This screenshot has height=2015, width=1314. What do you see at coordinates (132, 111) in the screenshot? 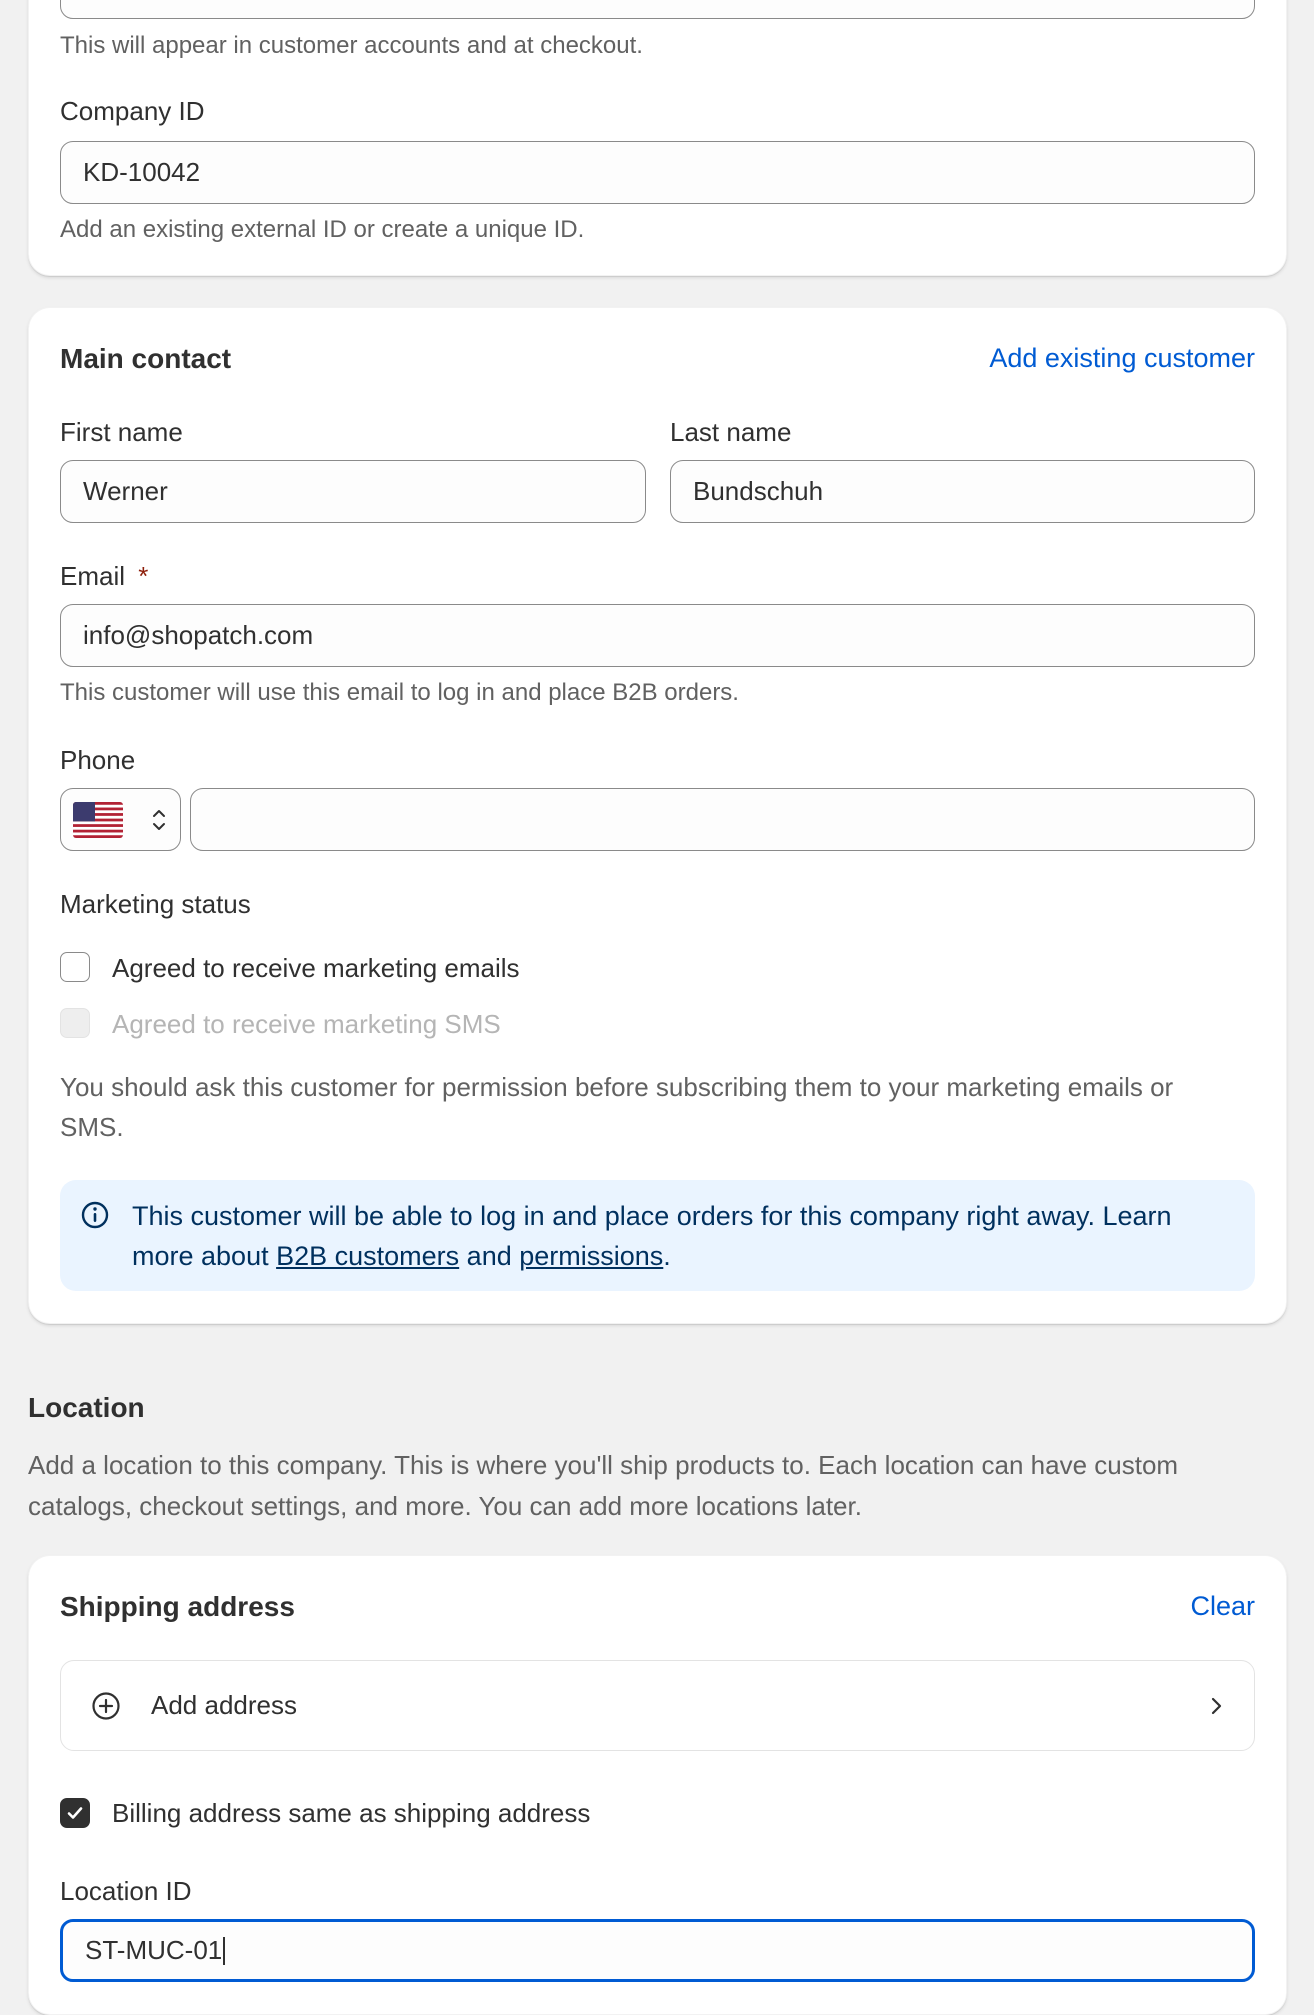
I see `company-id-label: Company ID` at bounding box center [132, 111].